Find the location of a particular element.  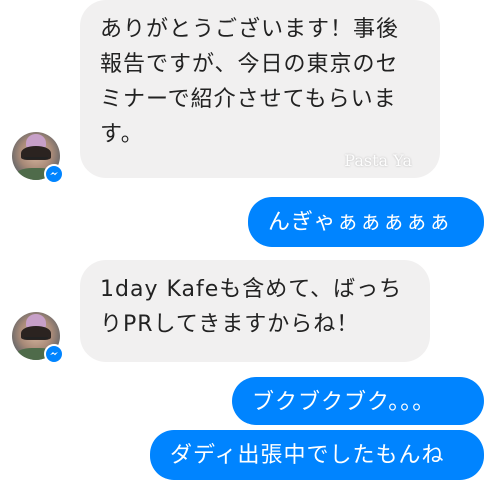

message-text-line: ダディ出張中でしたもんね is located at coordinates (307, 455).